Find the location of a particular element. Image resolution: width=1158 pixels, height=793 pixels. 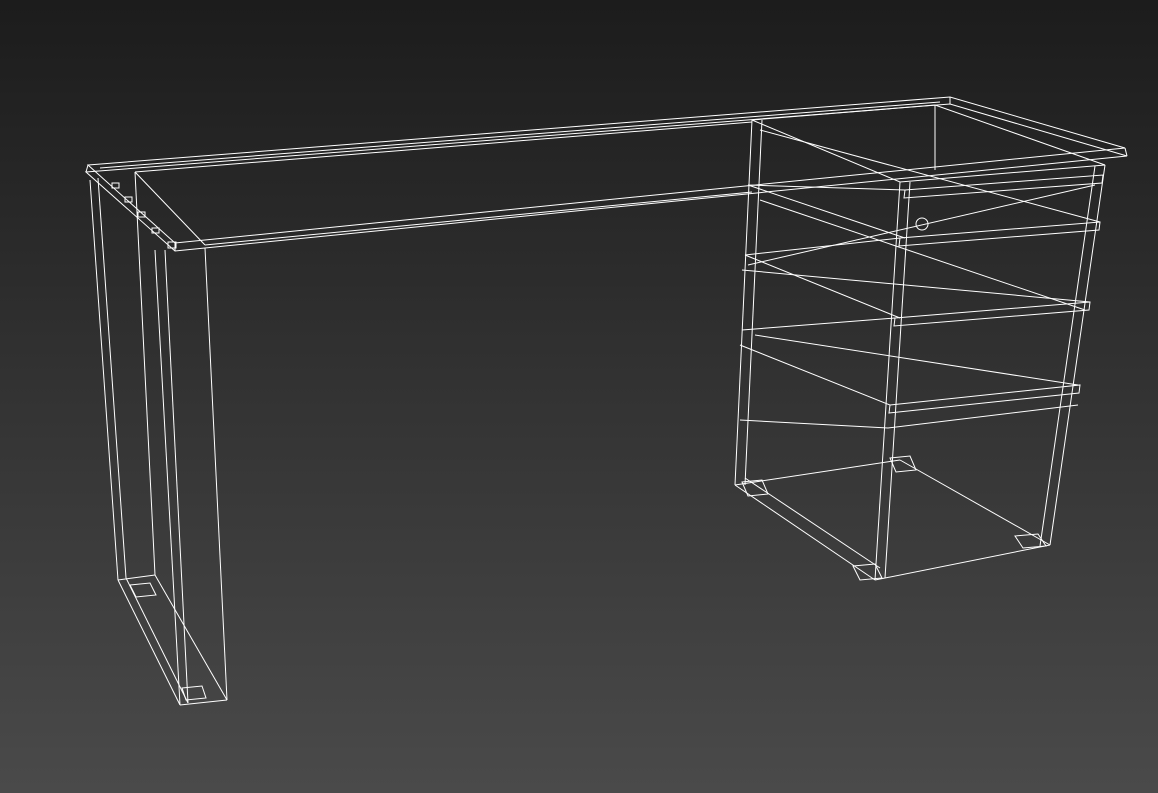

left-leg-panel is located at coordinates (158, 438).